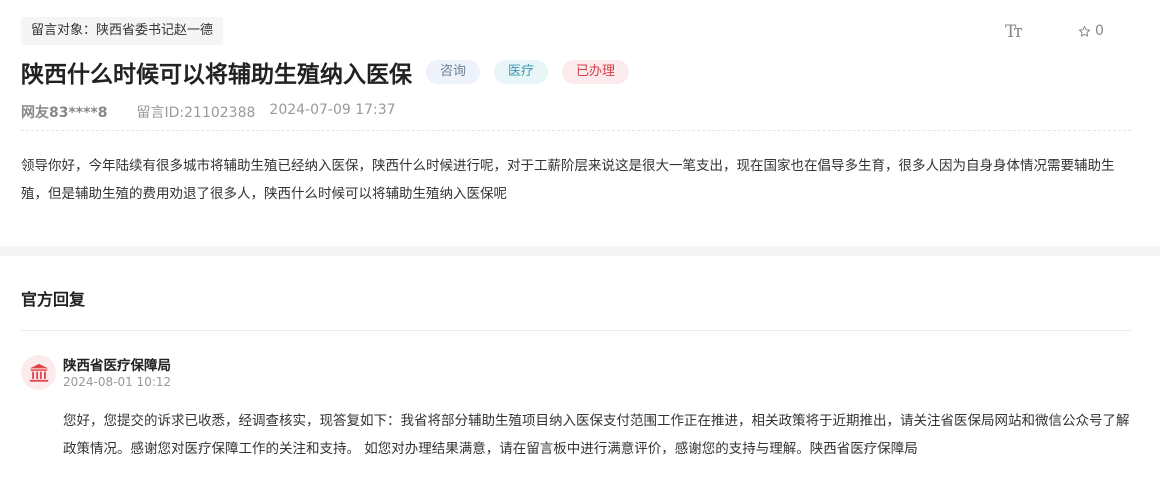 The height and width of the screenshot is (482, 1160). I want to click on message-meta: 网友83****8 留言ID:21102388 2024-07-09 17:37, so click(208, 112).